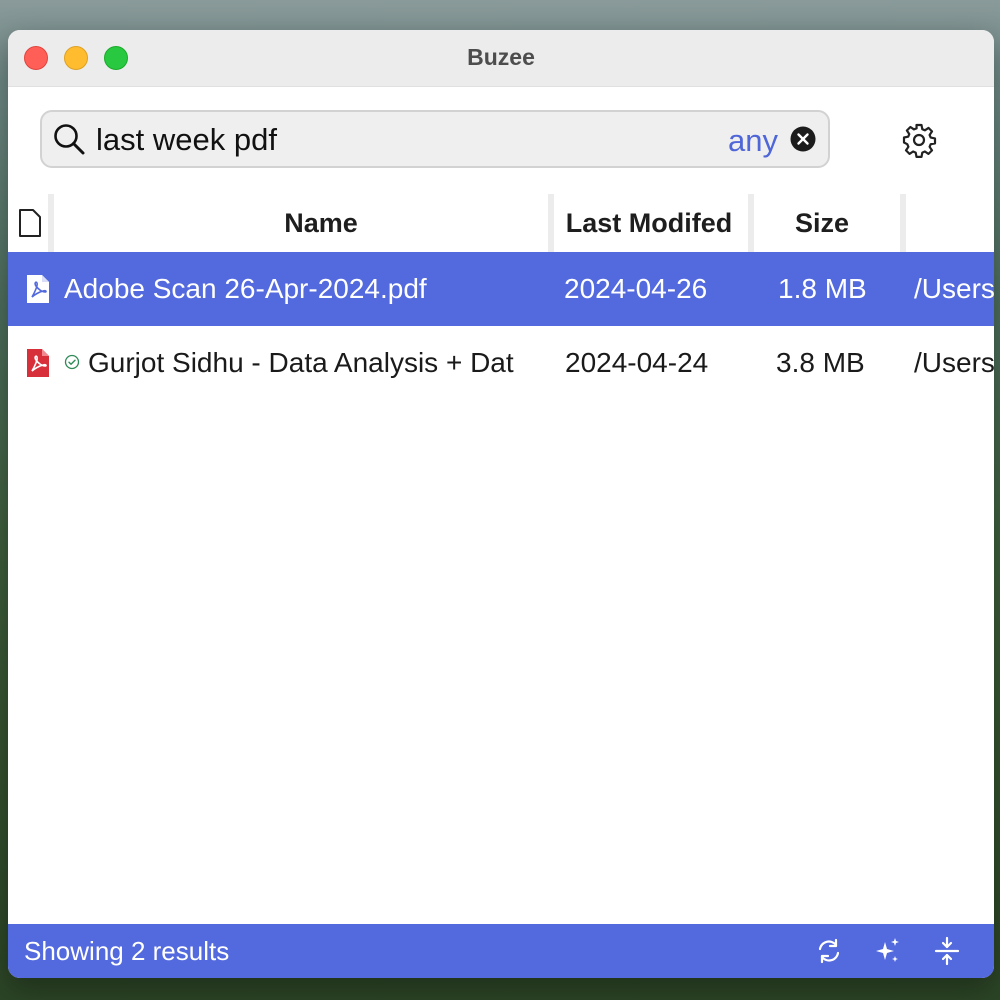  Describe the element at coordinates (820, 362) in the screenshot. I see `file-size: 3.8 MB` at that location.